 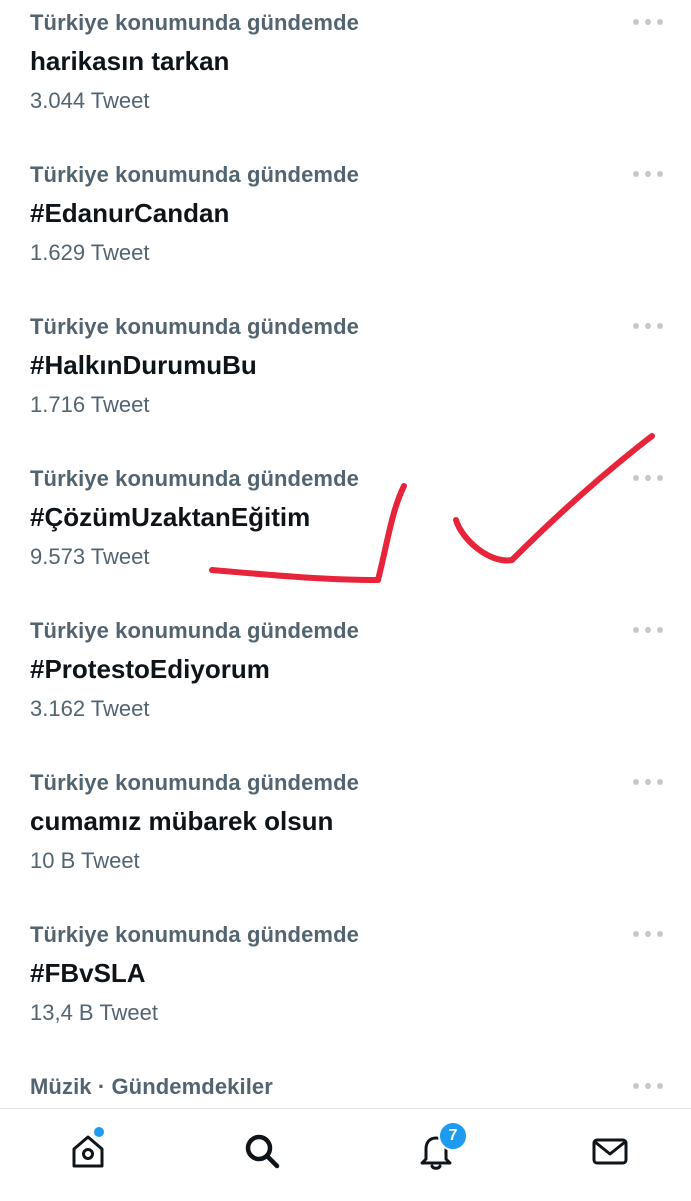 What do you see at coordinates (85, 860) in the screenshot?
I see `trend-count: 10 B Tweet` at bounding box center [85, 860].